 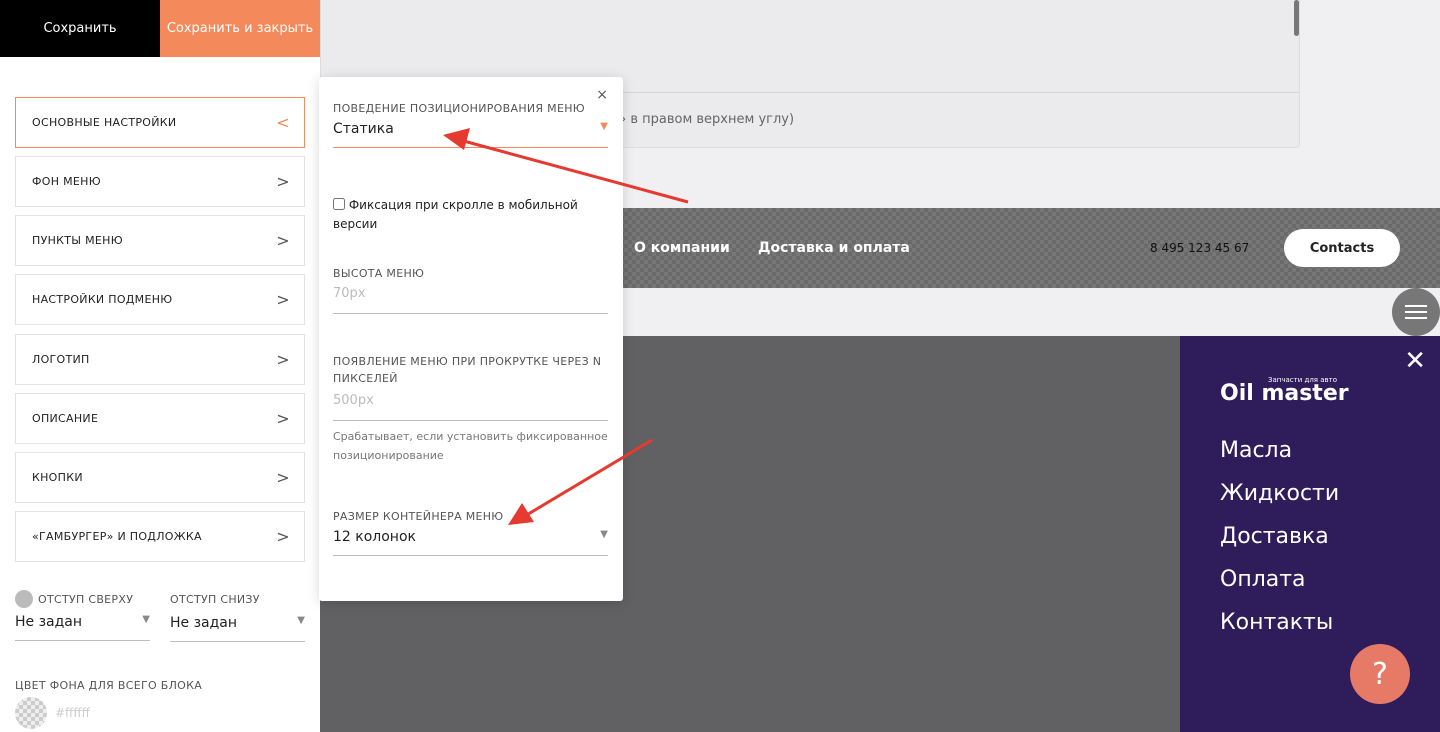 What do you see at coordinates (86, 599) in the screenshot?
I see `padding-top-label: ОТСТУП СВЕРХУ` at bounding box center [86, 599].